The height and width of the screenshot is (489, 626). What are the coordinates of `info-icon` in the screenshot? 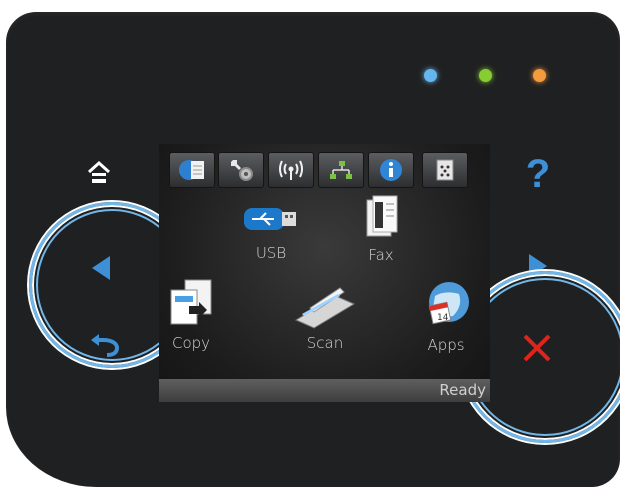 It's located at (391, 170).